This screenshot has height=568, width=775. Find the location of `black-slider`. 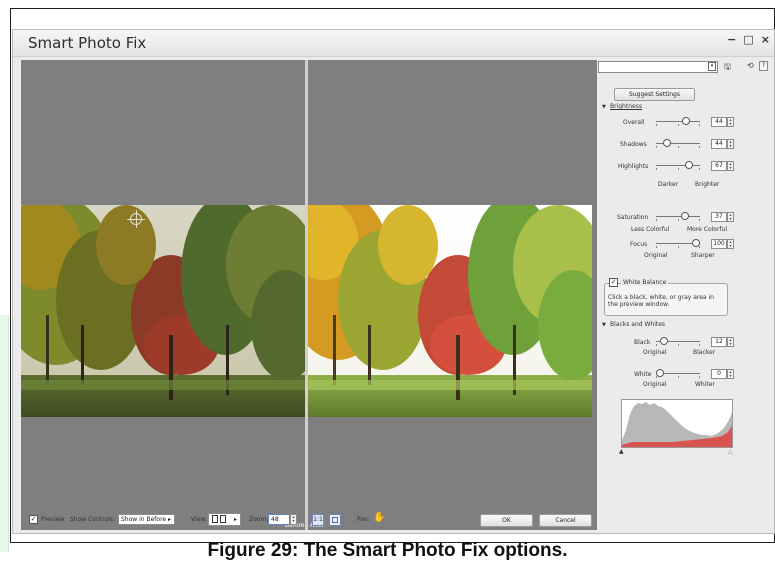

black-slider is located at coordinates (678, 341).